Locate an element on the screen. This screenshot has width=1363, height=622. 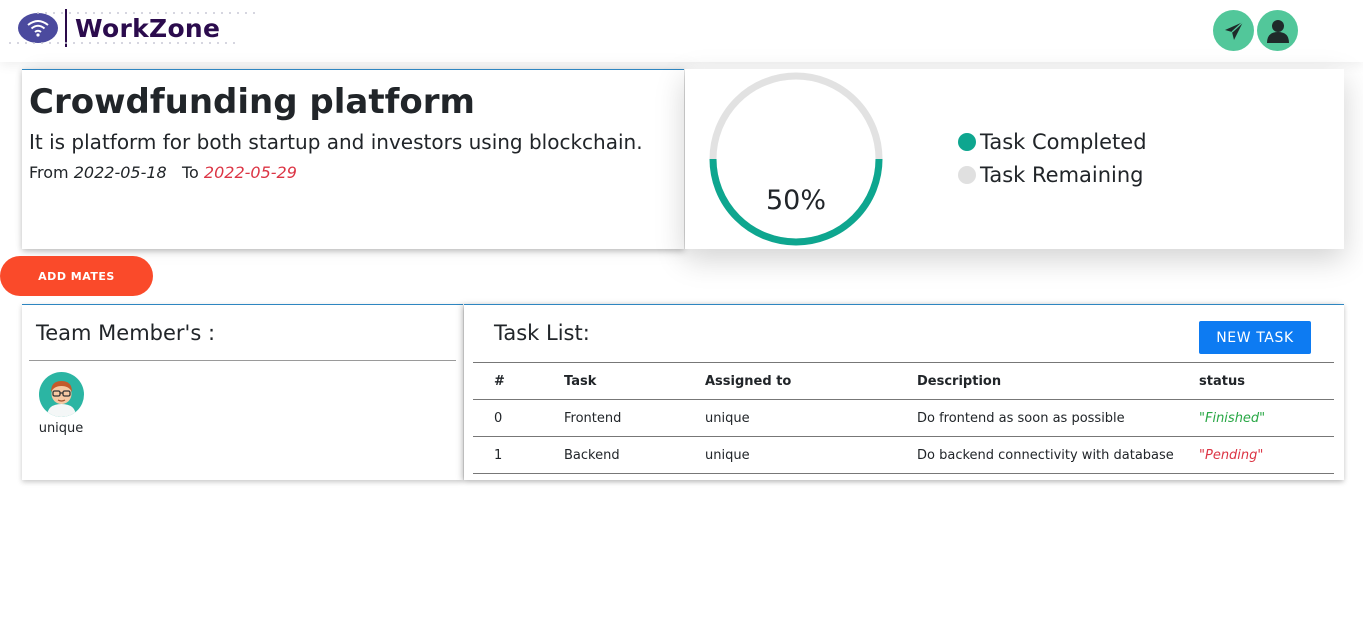
team-members-card: Team Member's : unique is located at coordinates (242, 392).